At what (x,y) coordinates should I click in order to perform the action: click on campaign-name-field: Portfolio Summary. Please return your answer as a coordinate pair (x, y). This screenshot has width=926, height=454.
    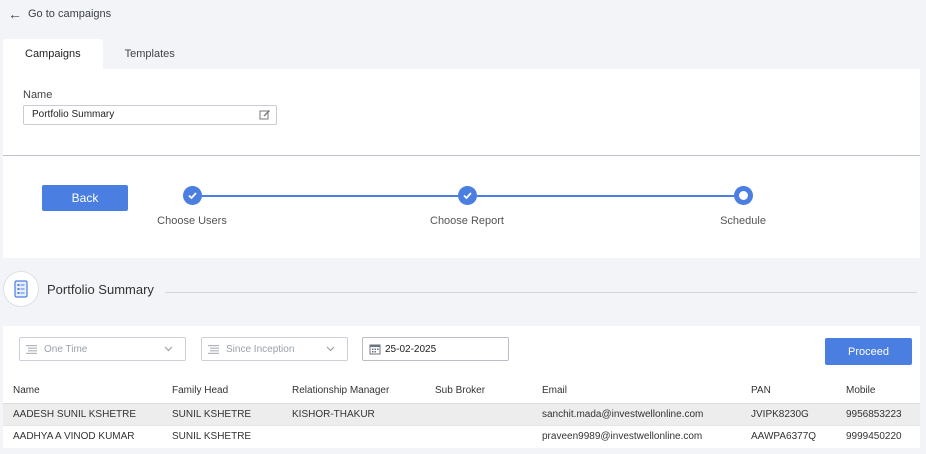
    Looking at the image, I should click on (150, 115).